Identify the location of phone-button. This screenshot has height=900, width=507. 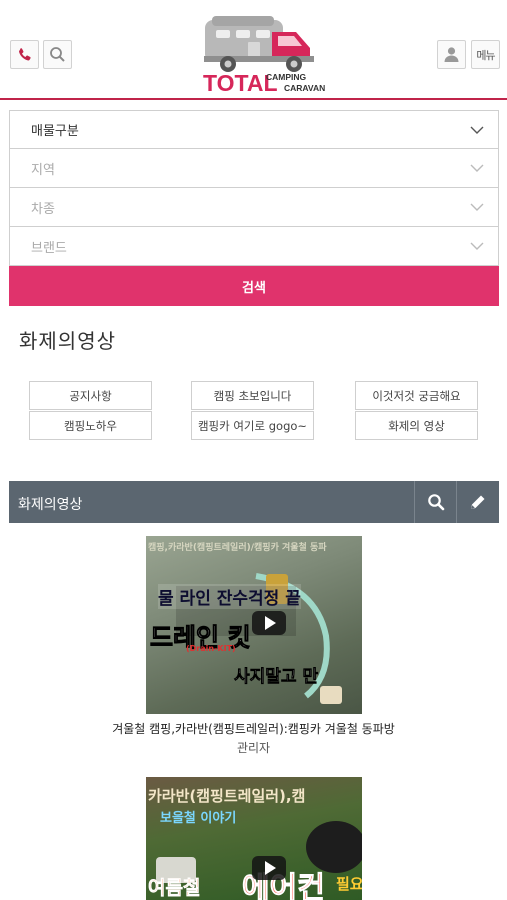
(24, 54).